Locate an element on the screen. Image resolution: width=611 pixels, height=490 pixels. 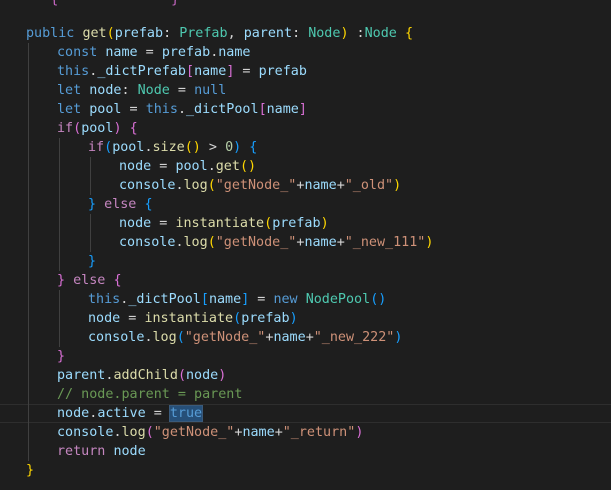
code-line: console.log("getNode_"+name+"_return") is located at coordinates (305, 432).